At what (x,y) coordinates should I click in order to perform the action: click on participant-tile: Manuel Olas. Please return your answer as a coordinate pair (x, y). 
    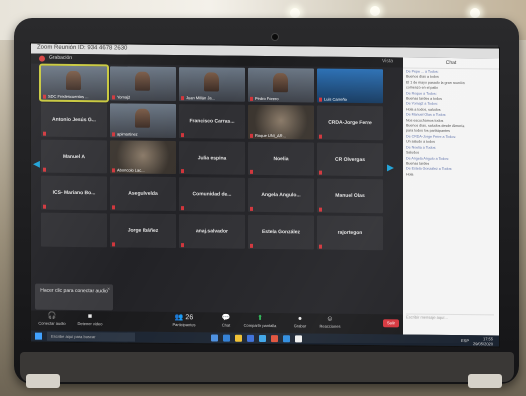
    Looking at the image, I should click on (350, 196).